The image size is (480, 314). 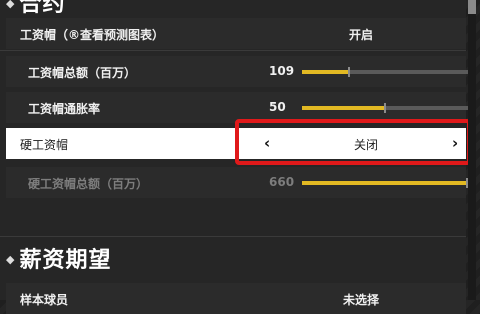 I want to click on setting-value: 开启, so click(x=360, y=35).